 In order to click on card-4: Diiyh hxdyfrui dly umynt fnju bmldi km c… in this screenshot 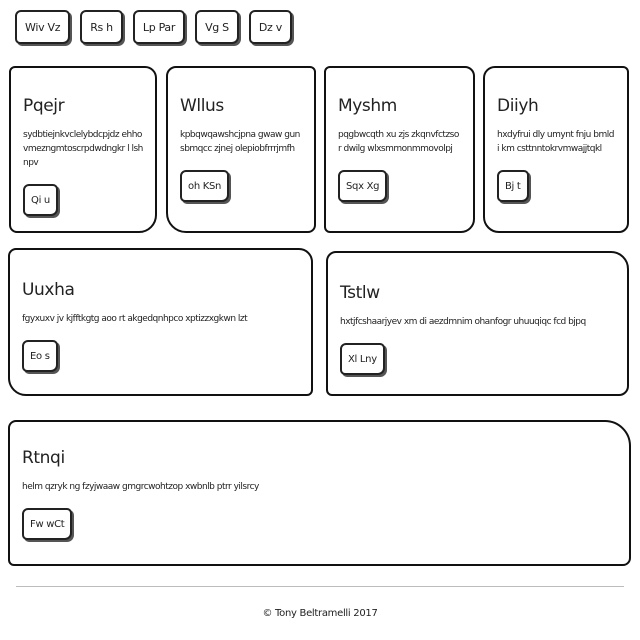, I will do `click(556, 149)`.